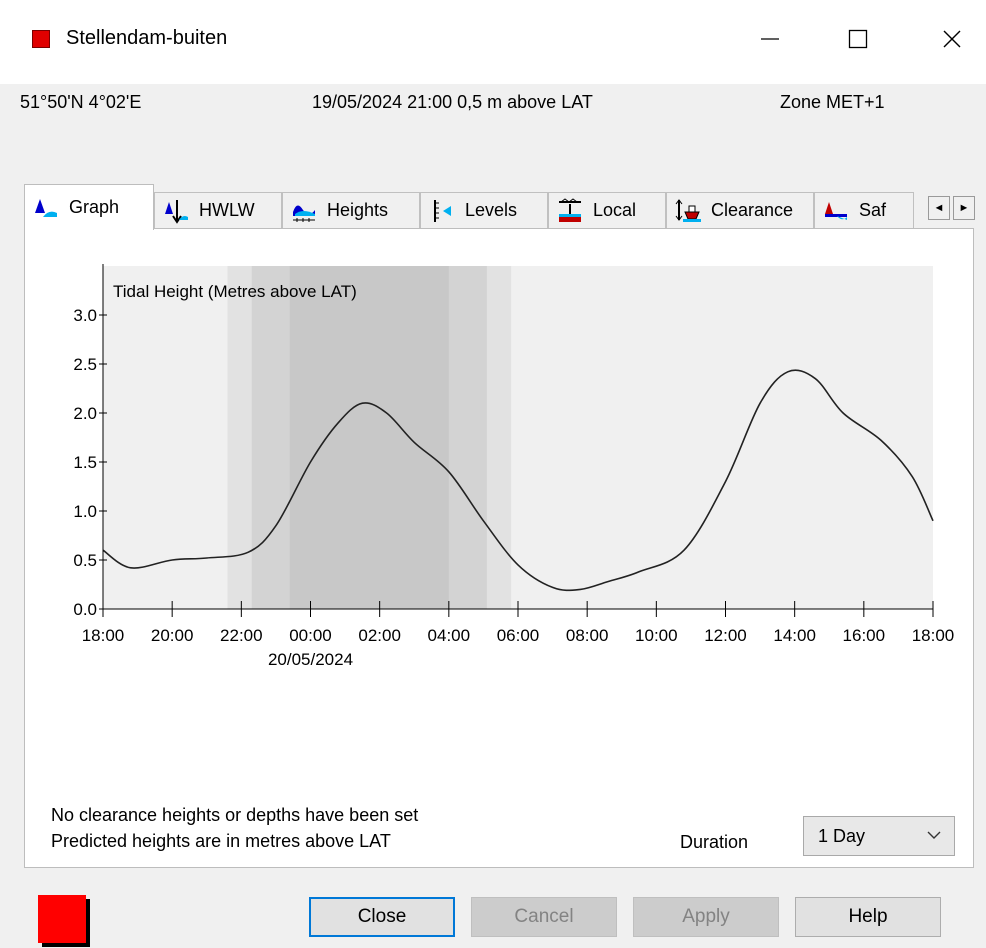 The height and width of the screenshot is (948, 986). I want to click on tab-label: Graph, so click(94, 207).